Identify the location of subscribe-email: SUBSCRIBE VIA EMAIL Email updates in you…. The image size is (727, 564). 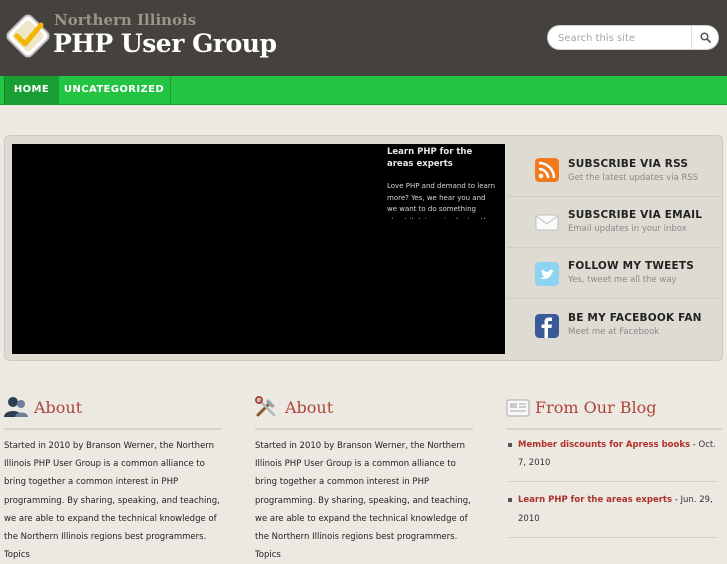
(614, 222).